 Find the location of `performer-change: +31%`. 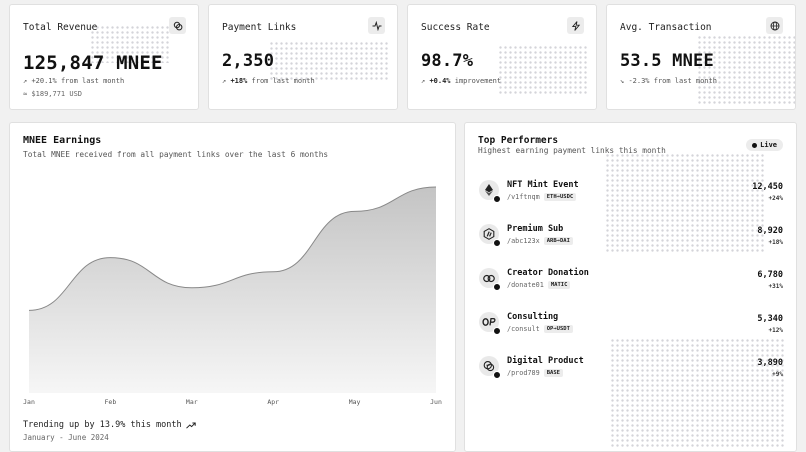

performer-change: +31% is located at coordinates (776, 286).